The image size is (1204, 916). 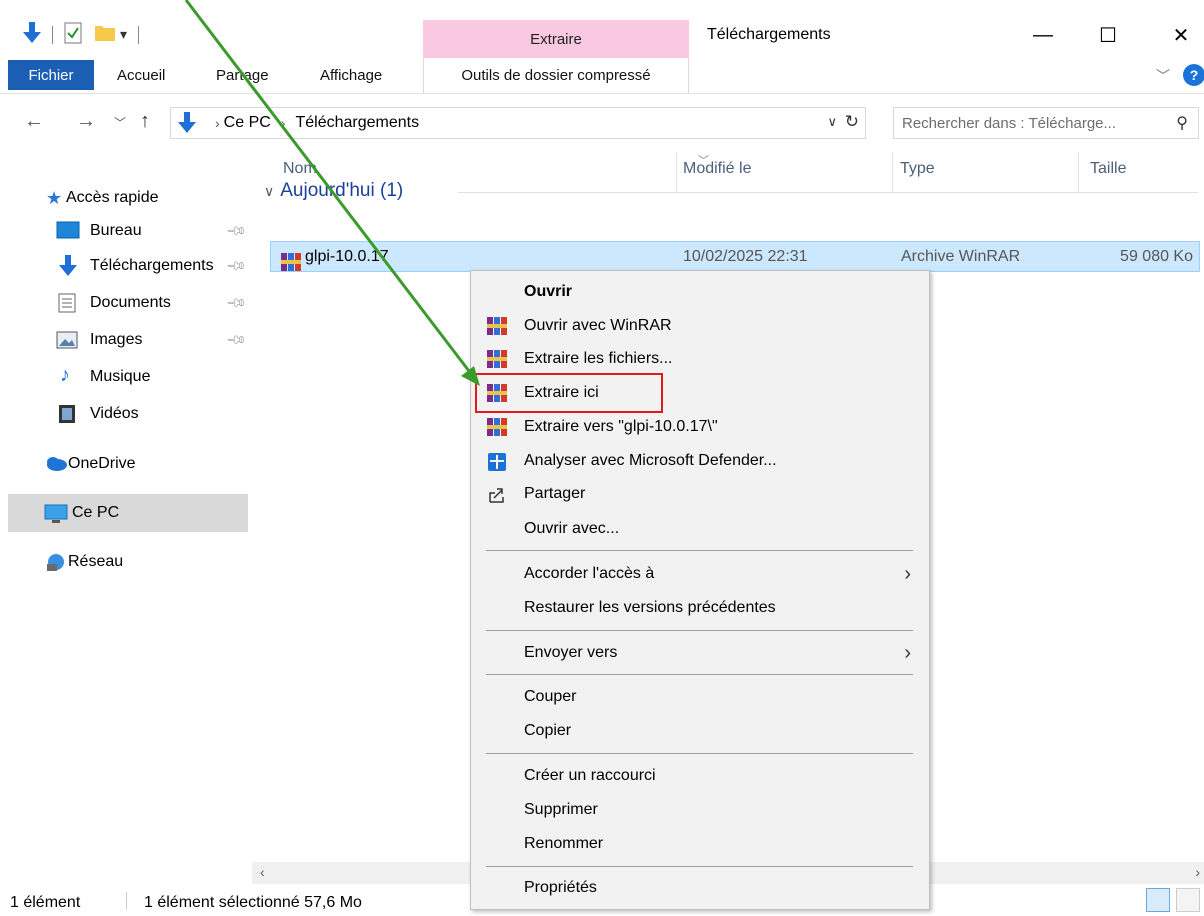 I want to click on menu-label: Propriétés, so click(x=560, y=887).